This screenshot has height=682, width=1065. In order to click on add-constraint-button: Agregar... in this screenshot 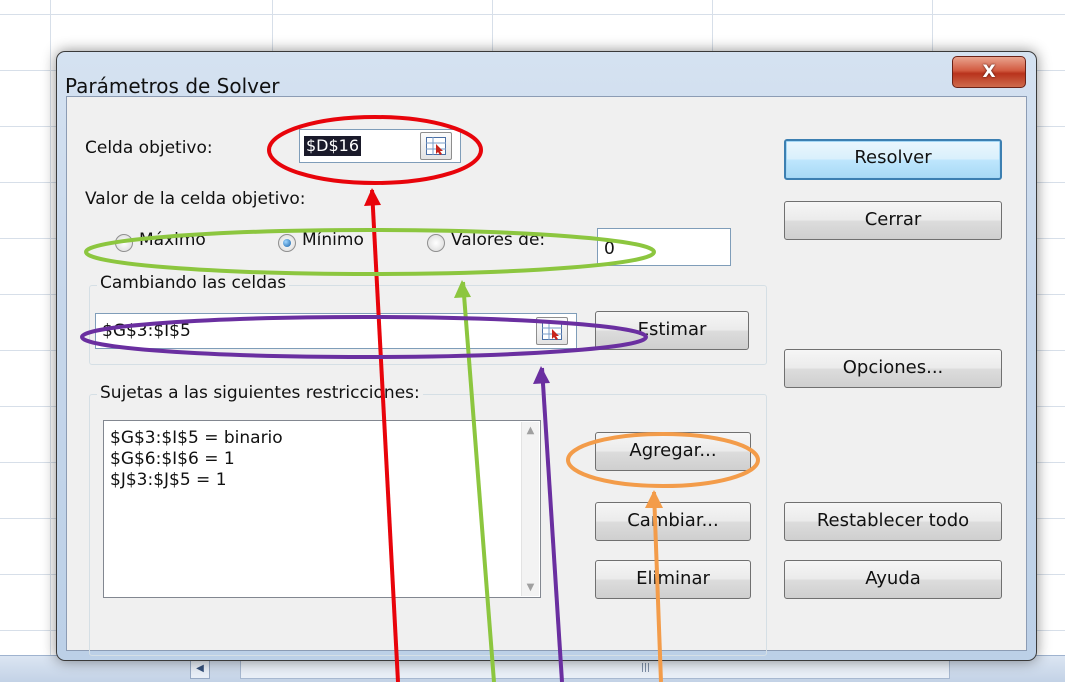, I will do `click(673, 451)`.